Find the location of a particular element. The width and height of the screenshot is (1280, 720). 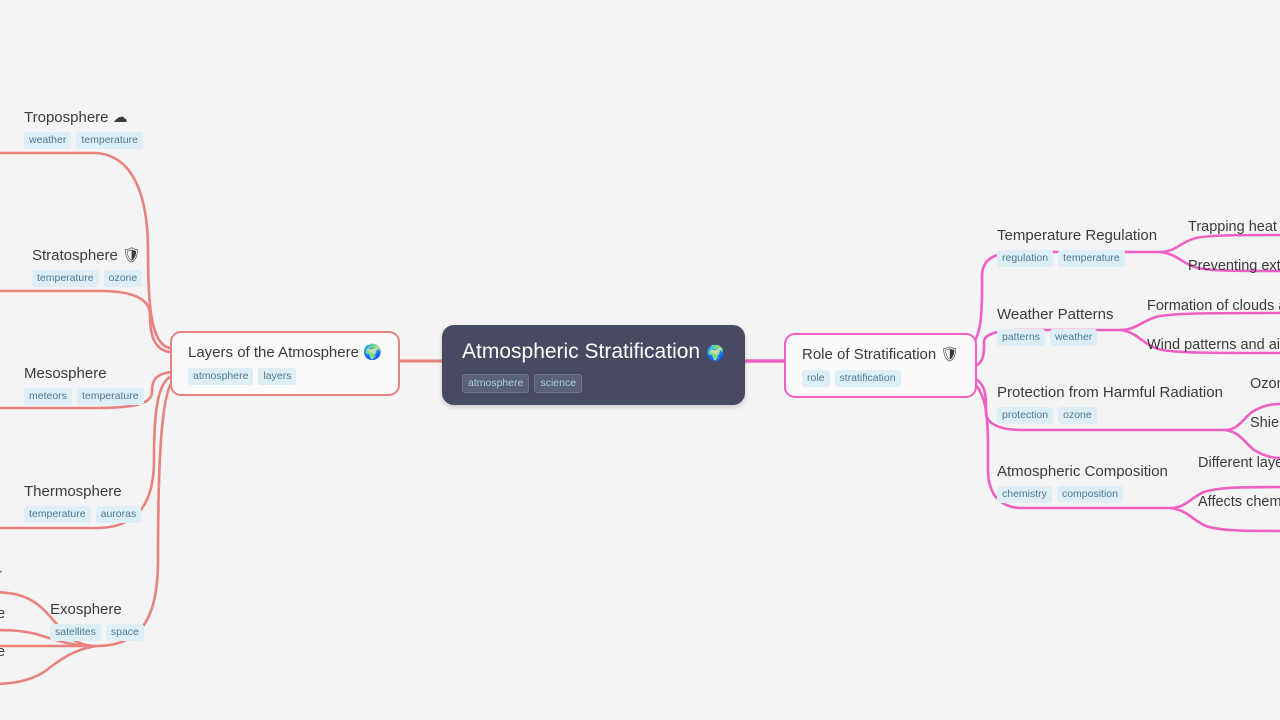

node-tags: protection ozone is located at coordinates (1110, 415).